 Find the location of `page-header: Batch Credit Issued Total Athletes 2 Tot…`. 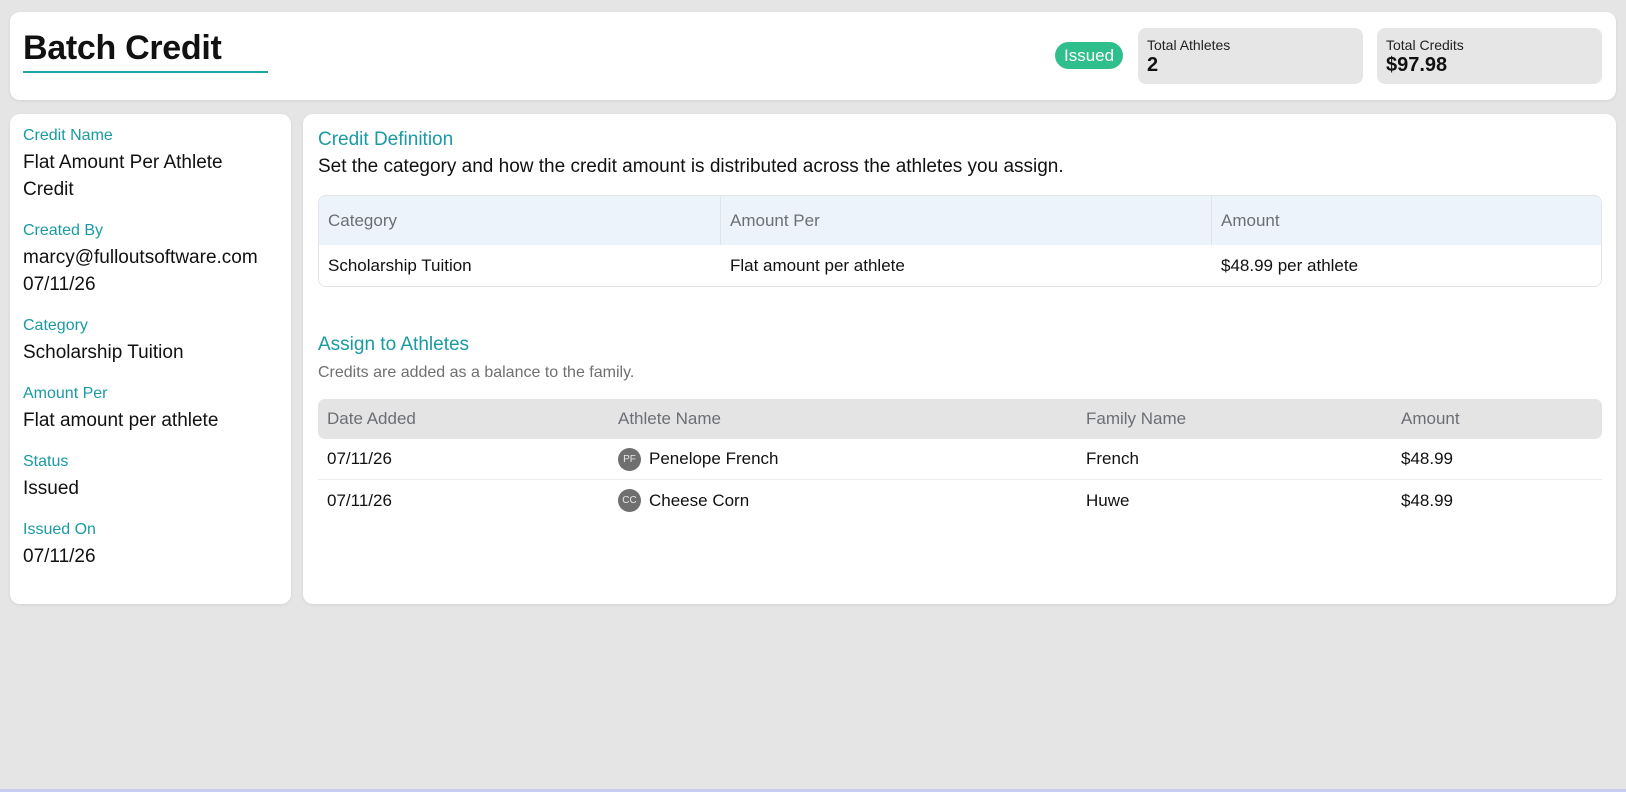

page-header: Batch Credit Issued Total Athletes 2 Tot… is located at coordinates (813, 56).